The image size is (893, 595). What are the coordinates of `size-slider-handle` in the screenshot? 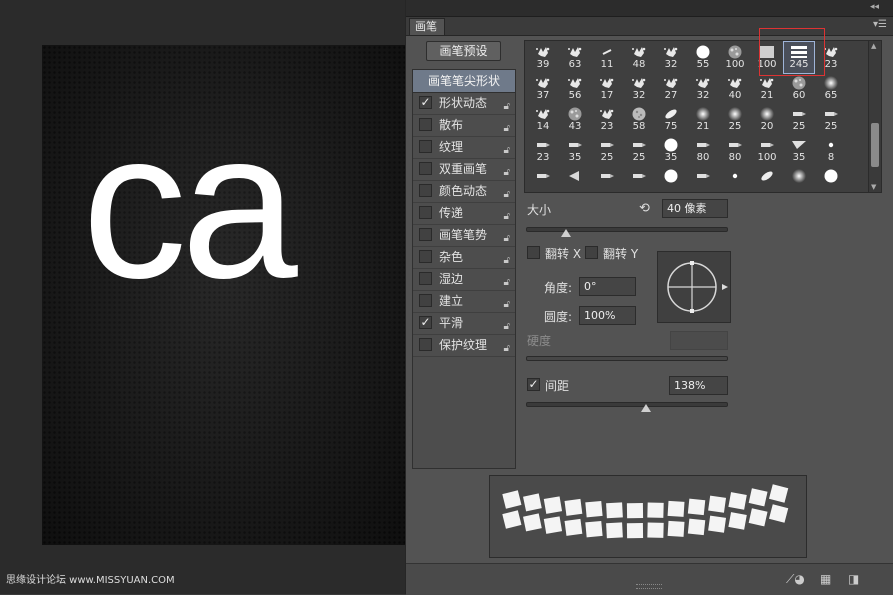 It's located at (566, 233).